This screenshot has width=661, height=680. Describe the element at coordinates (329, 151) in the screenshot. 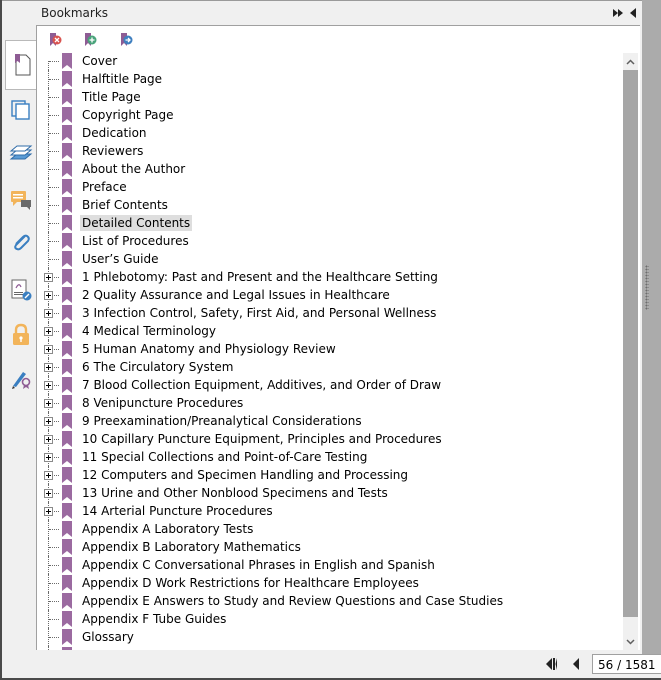

I see `bookmark-item: Reviewers` at that location.